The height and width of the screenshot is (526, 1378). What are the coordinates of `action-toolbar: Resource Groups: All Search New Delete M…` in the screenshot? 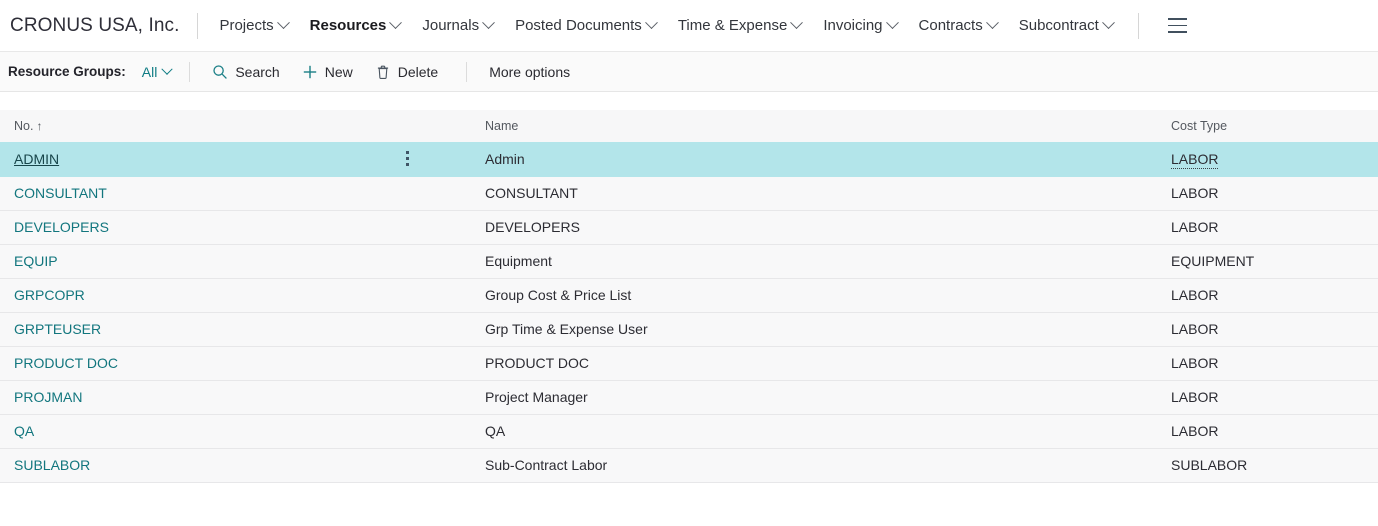 It's located at (689, 72).